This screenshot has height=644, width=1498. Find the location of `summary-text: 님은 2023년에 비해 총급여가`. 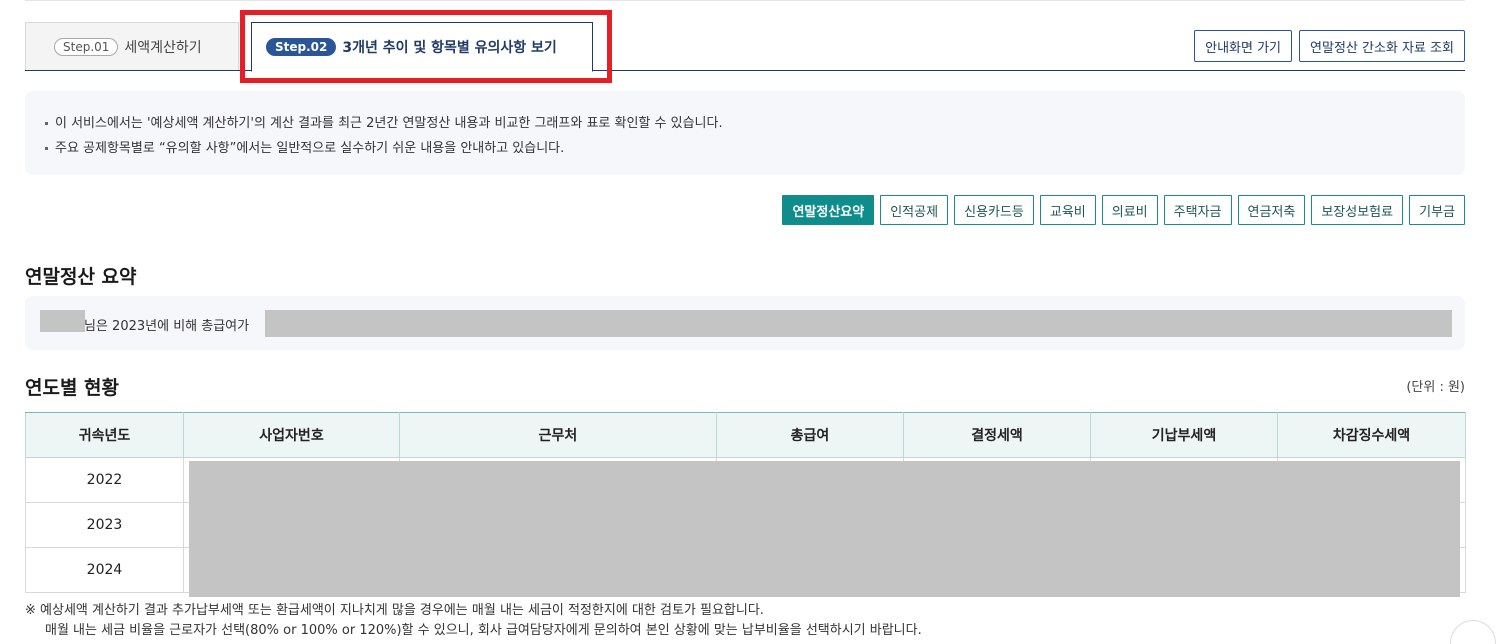

summary-text: 님은 2023년에 비해 총급여가 is located at coordinates (167, 326).